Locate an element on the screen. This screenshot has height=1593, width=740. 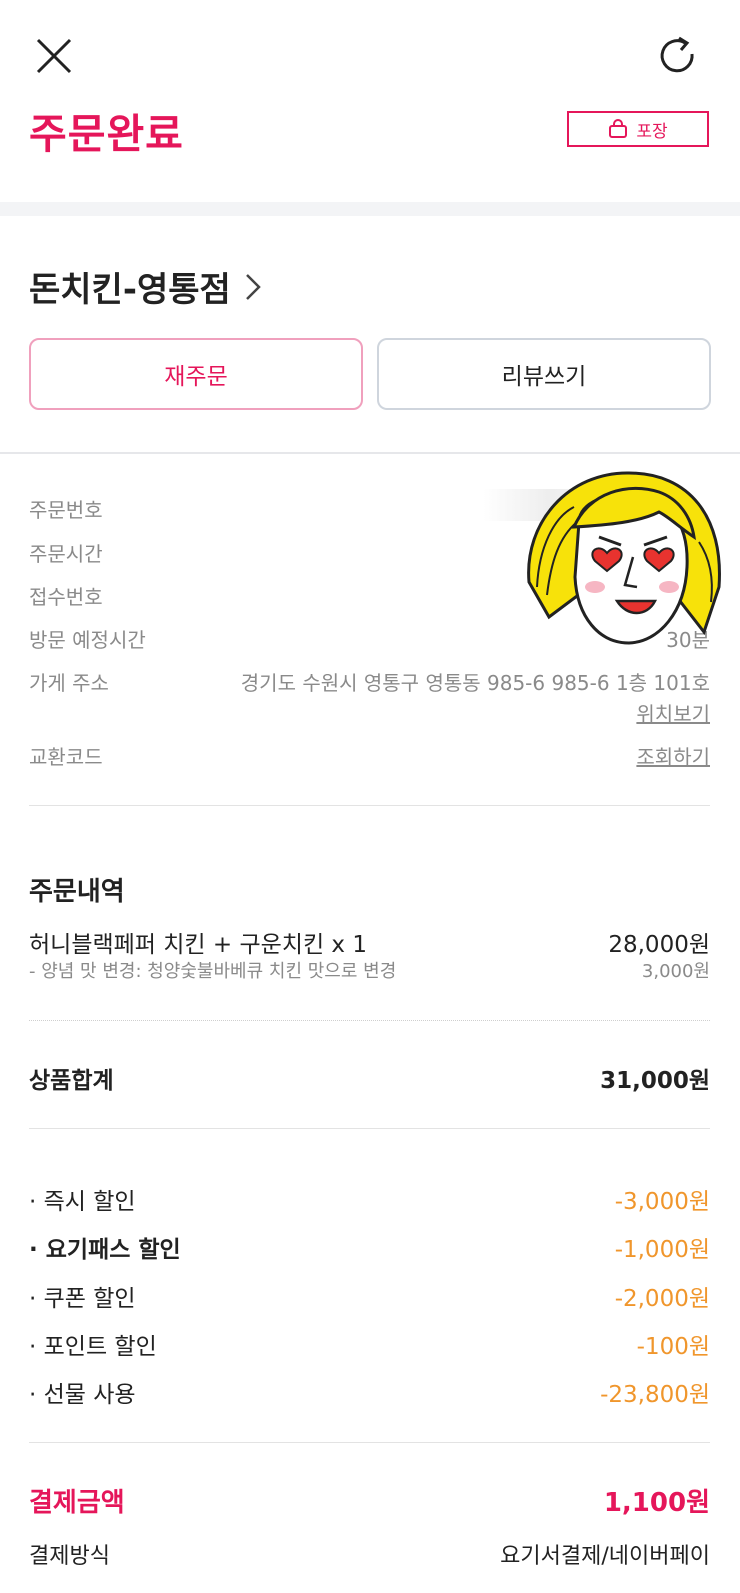
refresh-button is located at coordinates (678, 56).